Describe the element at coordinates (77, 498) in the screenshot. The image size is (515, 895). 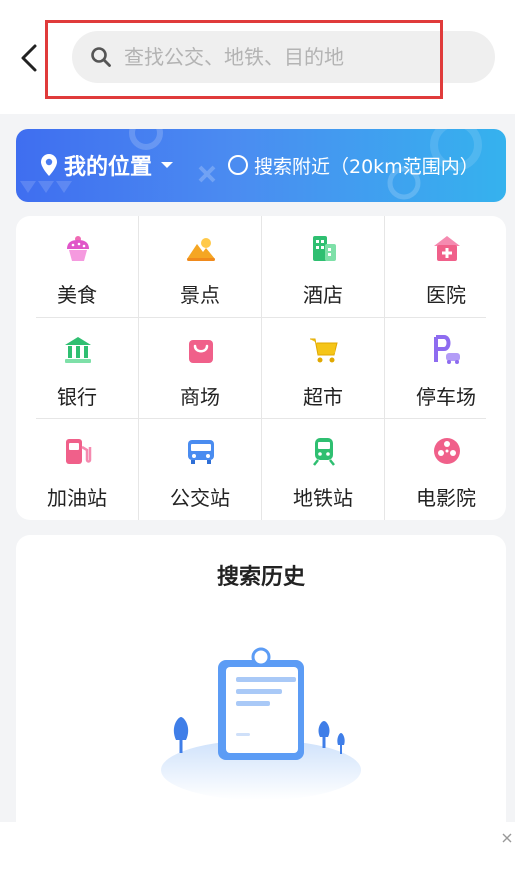
I see `category-label: 加油站` at that location.